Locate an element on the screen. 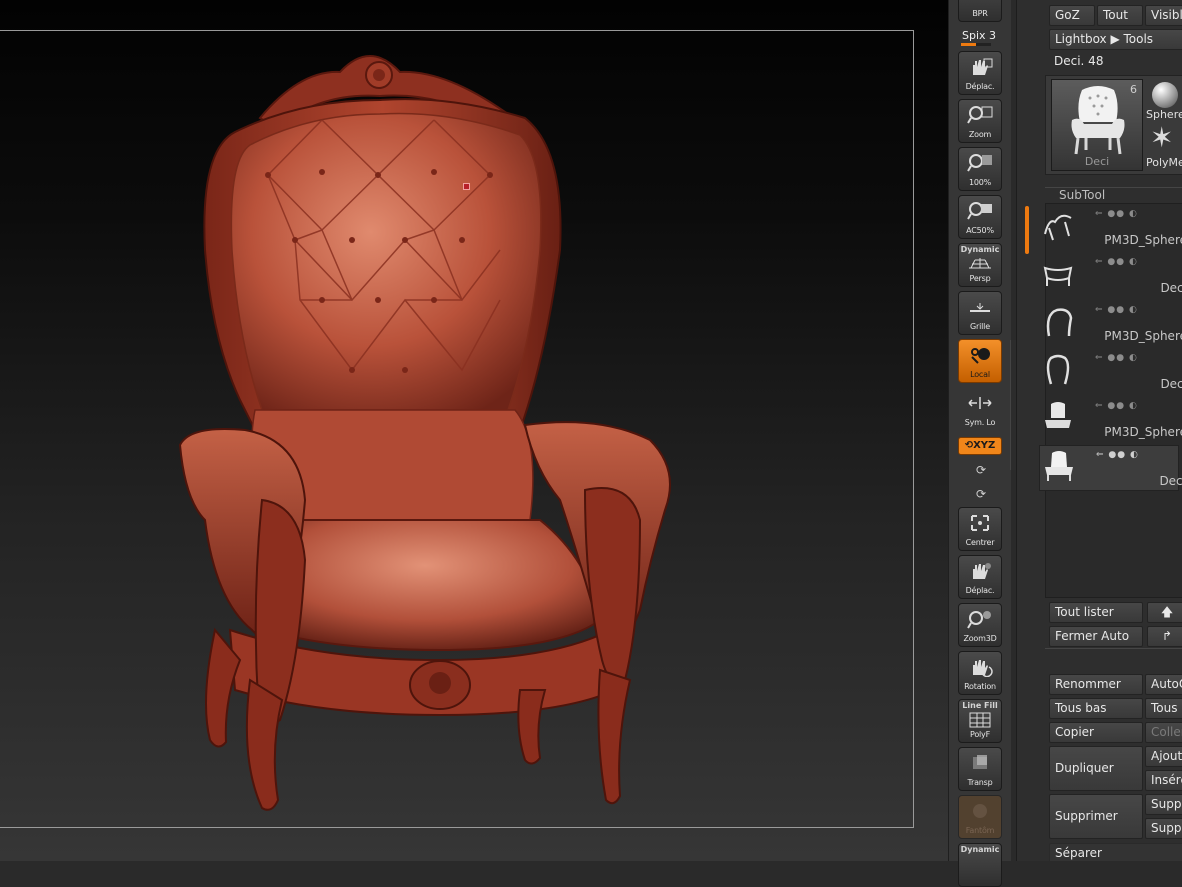 This screenshot has height=887, width=1182. local-symmetry-axis-button: Sym. Lo is located at coordinates (980, 409).